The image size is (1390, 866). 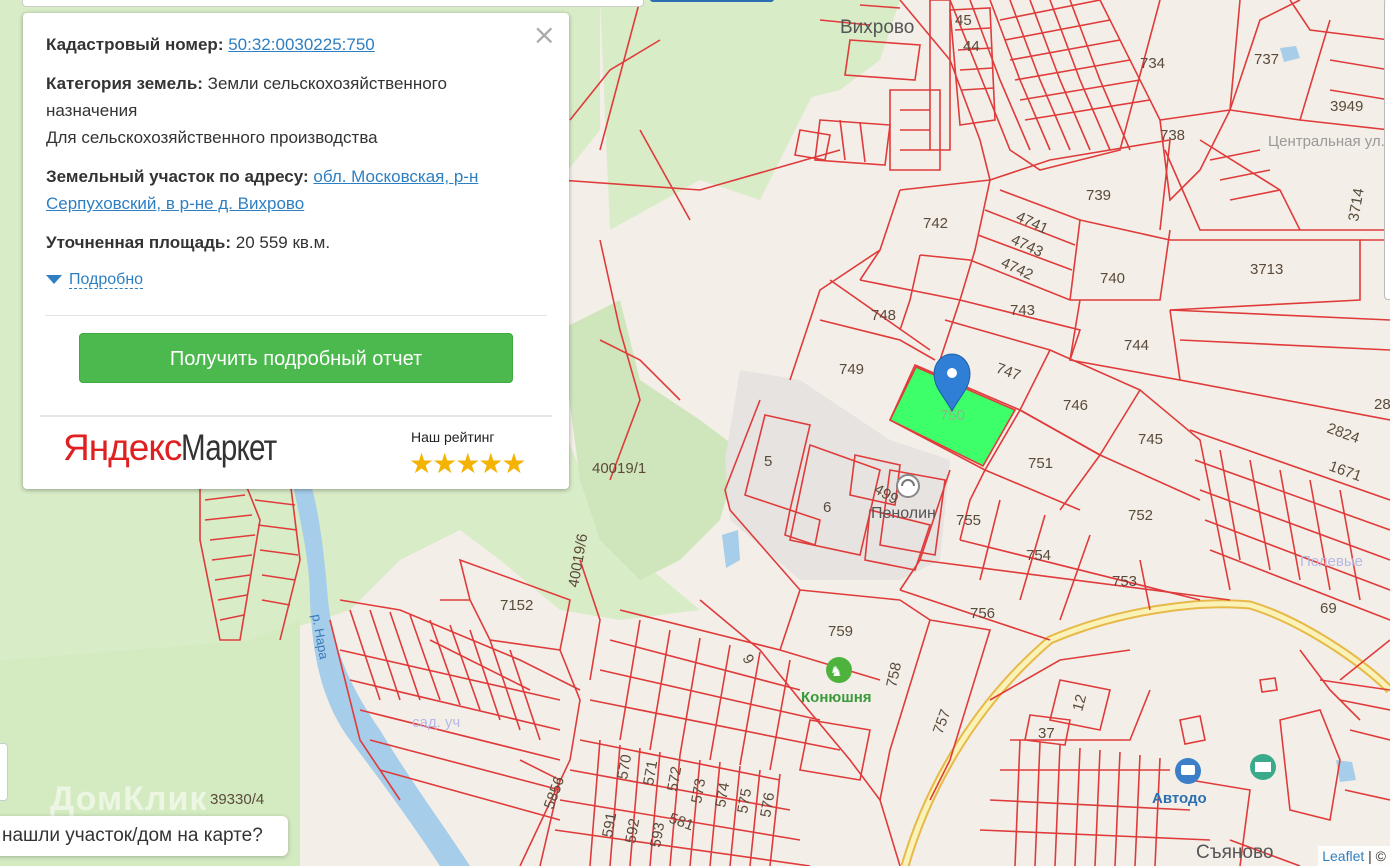 I want to click on area-label: Уточненная площадь:, so click(x=138, y=242).